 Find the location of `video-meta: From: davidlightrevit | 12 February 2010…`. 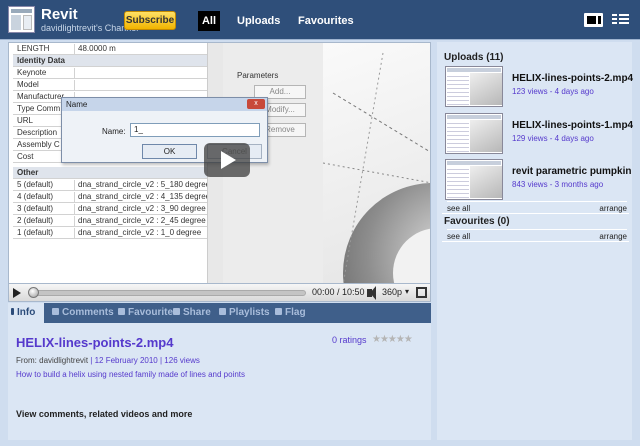

video-meta: From: davidlightrevit | 12 February 2010… is located at coordinates (108, 360).